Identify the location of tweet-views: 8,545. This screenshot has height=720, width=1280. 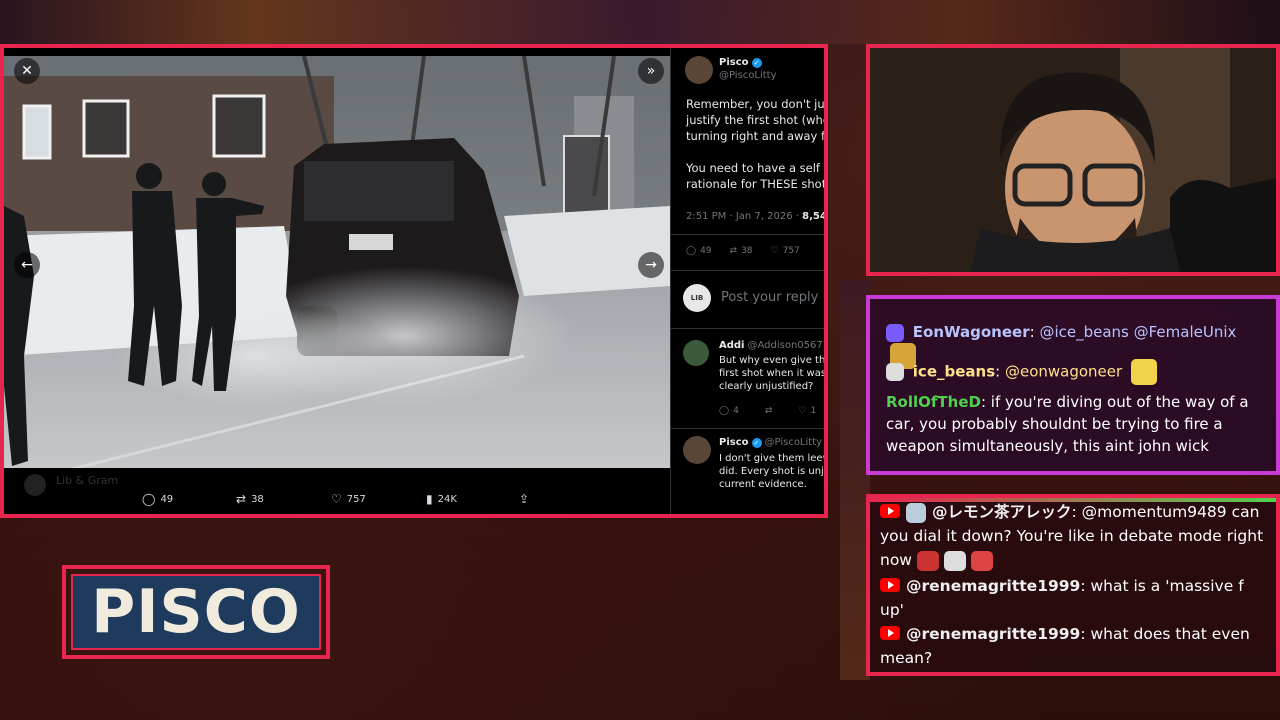
(814, 216).